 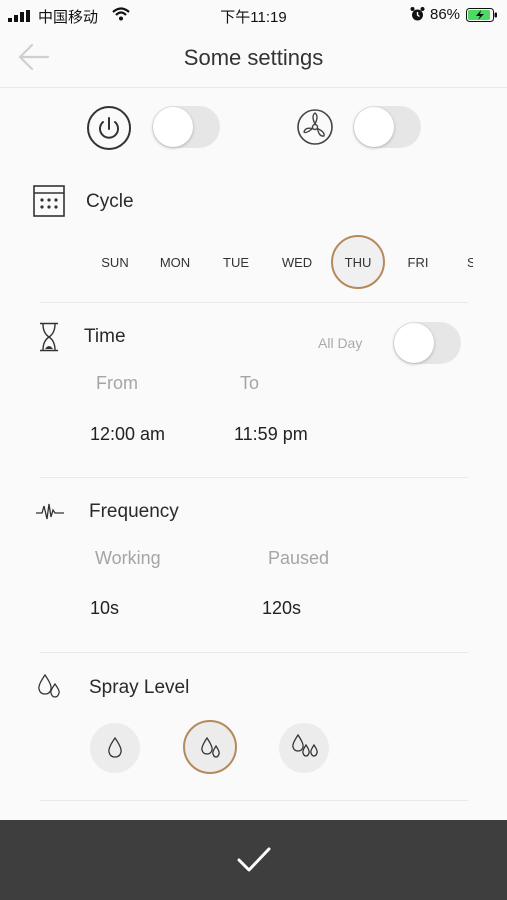 I want to click on power-toggle, so click(x=186, y=127).